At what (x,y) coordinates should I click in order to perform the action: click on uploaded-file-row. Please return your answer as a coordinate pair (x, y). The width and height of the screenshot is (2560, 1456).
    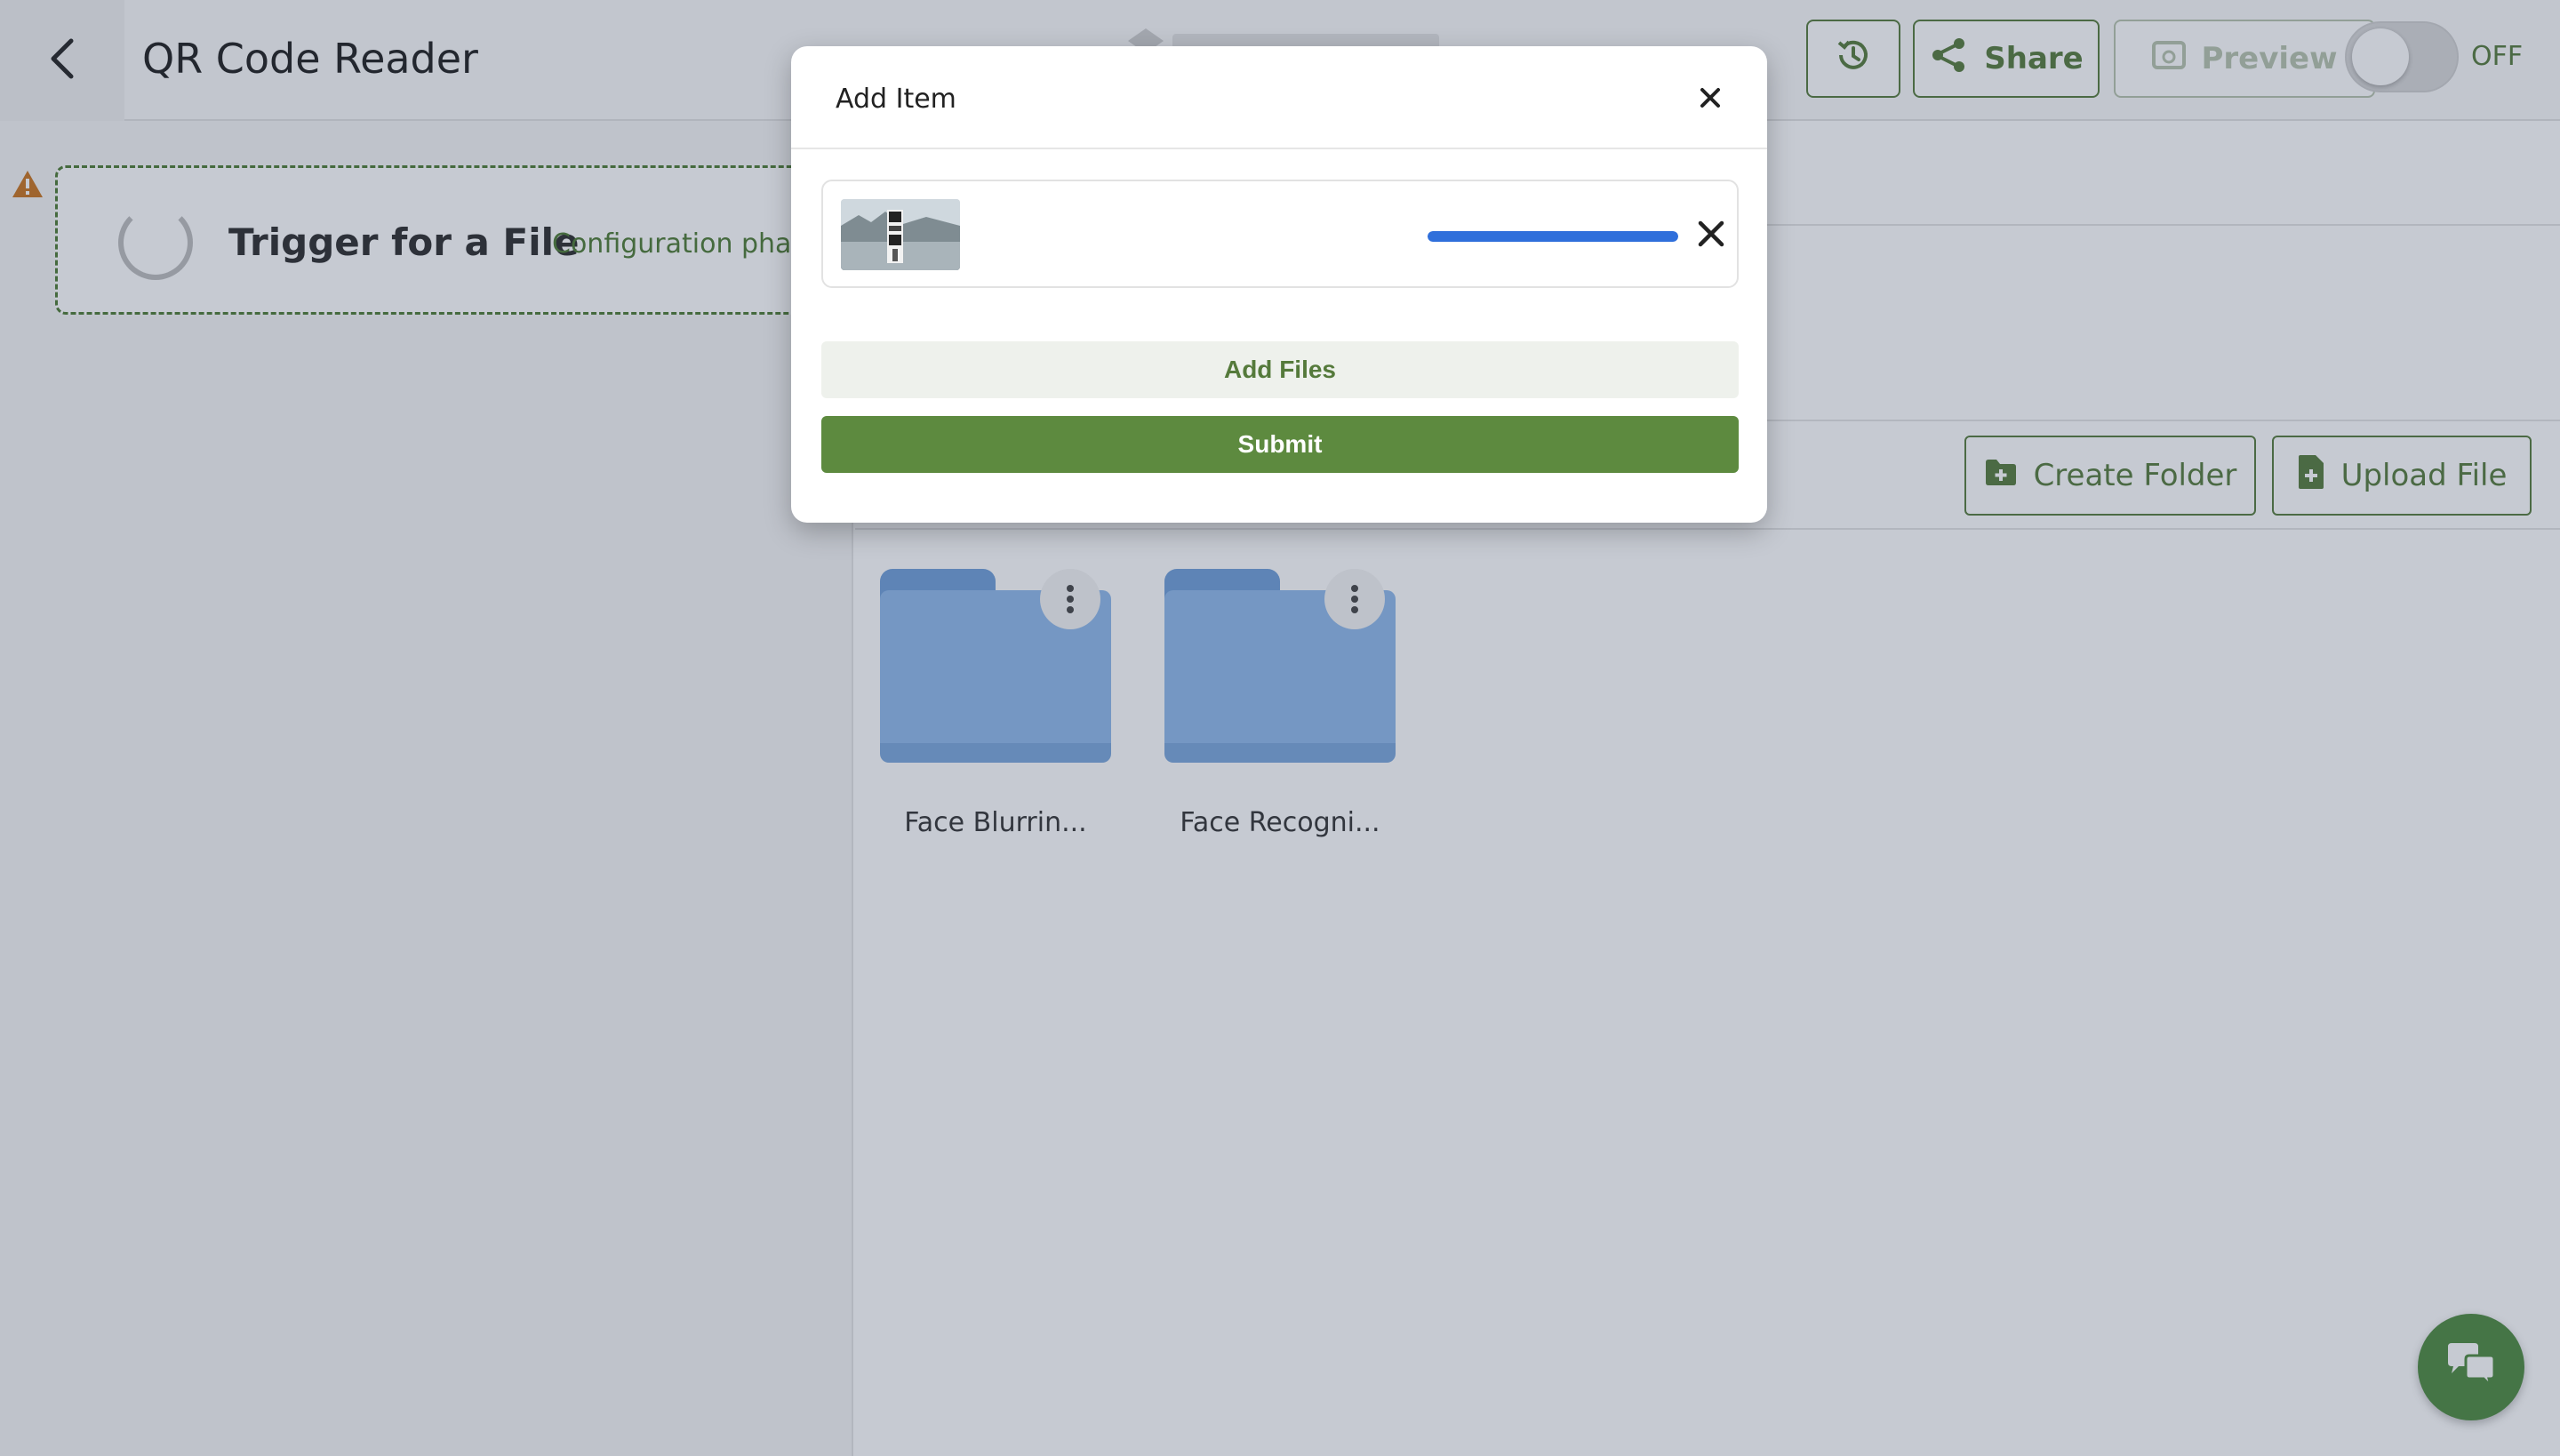
    Looking at the image, I should click on (1280, 234).